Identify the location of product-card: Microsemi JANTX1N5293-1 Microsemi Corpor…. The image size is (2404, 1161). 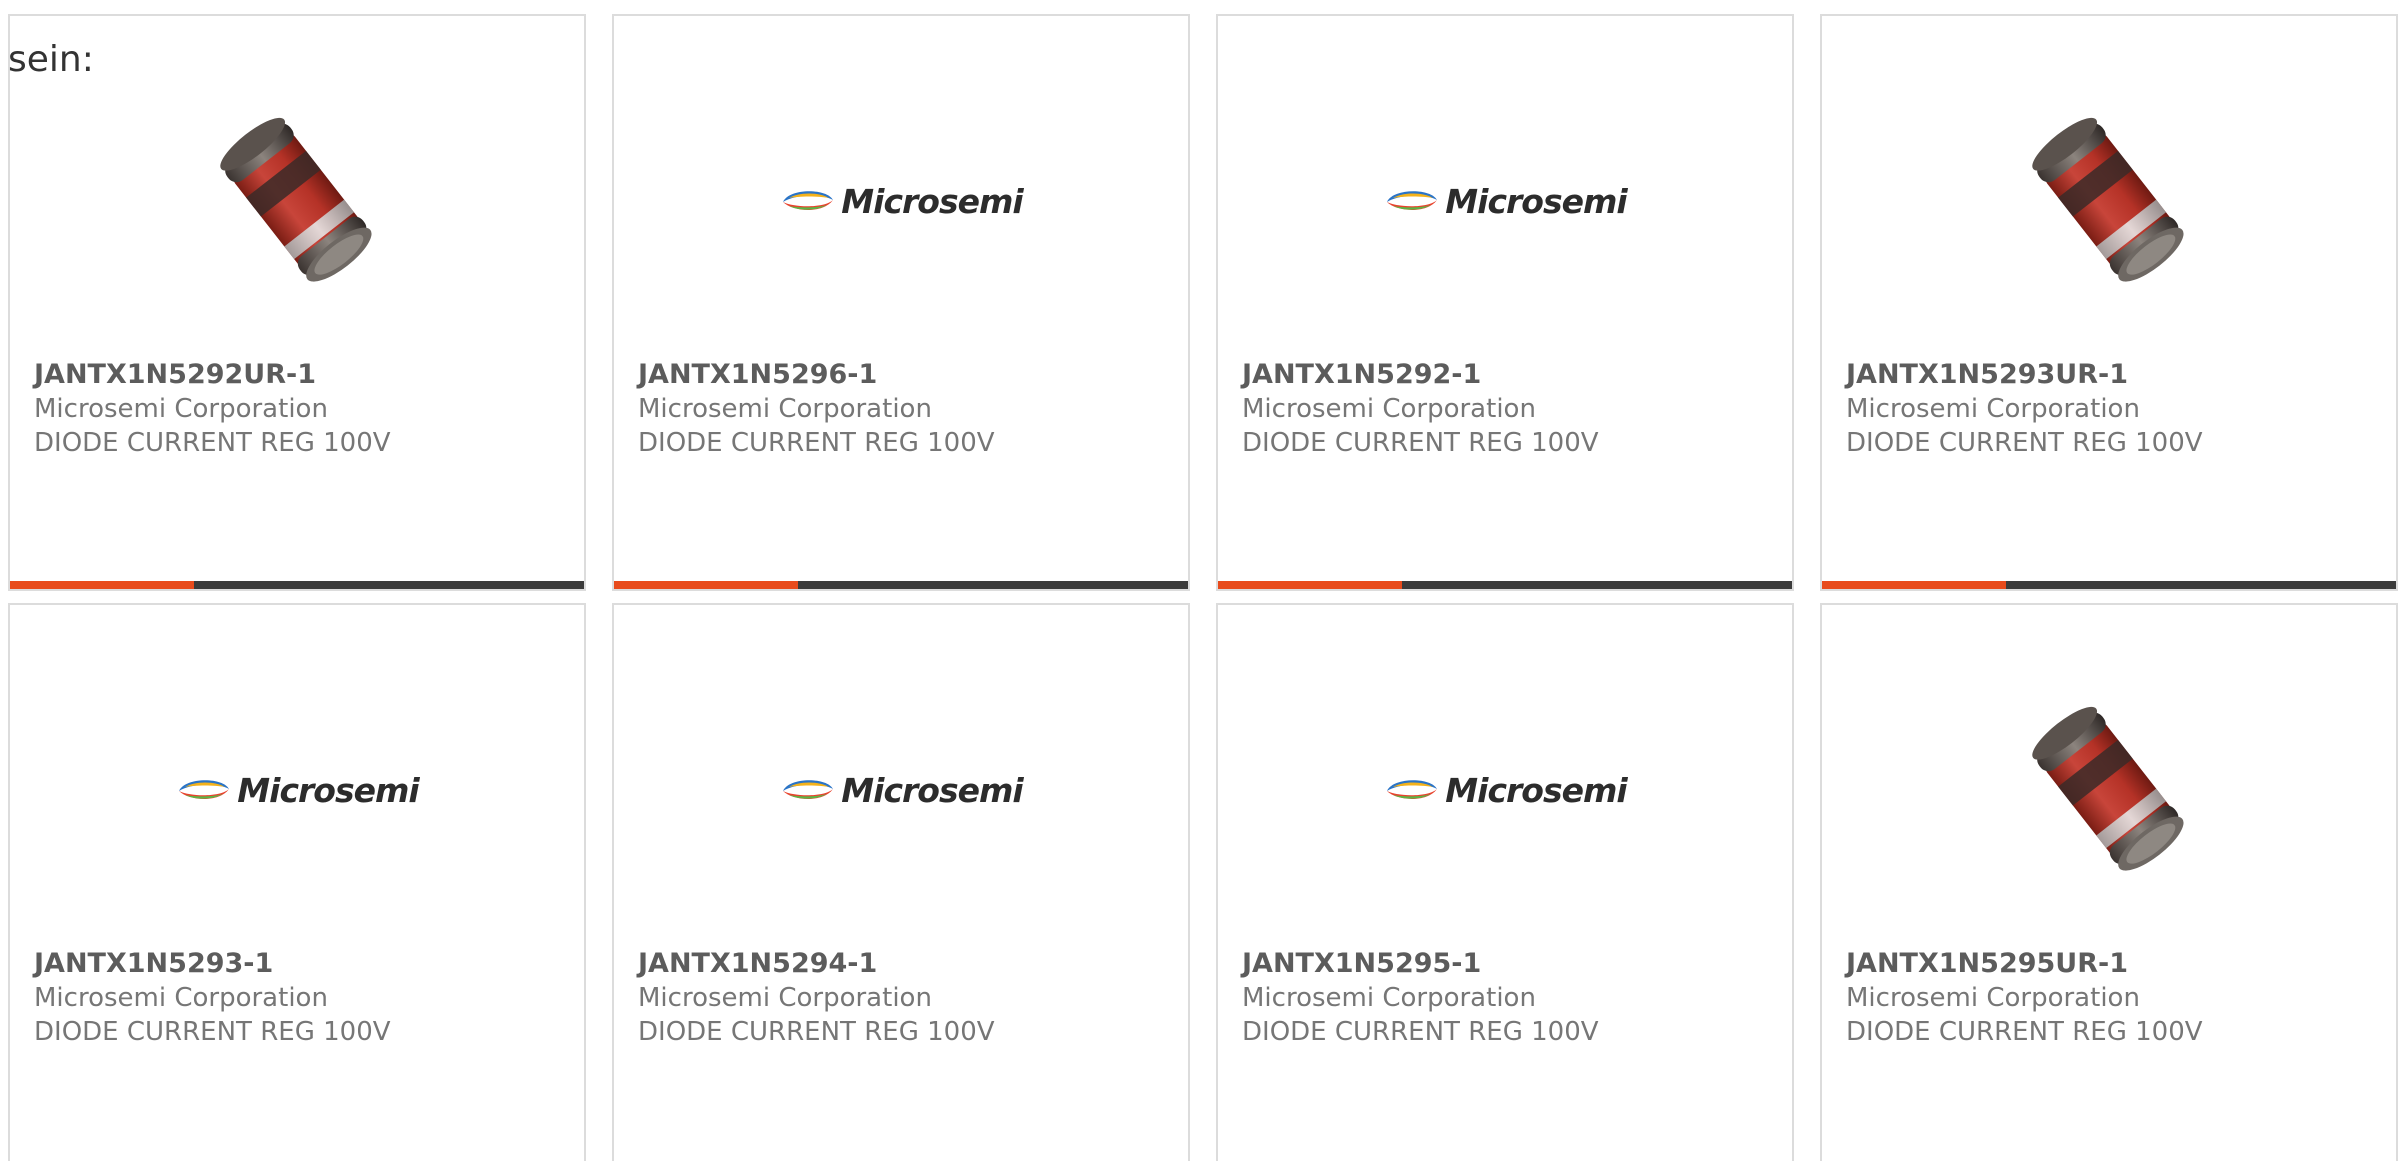
(297, 882).